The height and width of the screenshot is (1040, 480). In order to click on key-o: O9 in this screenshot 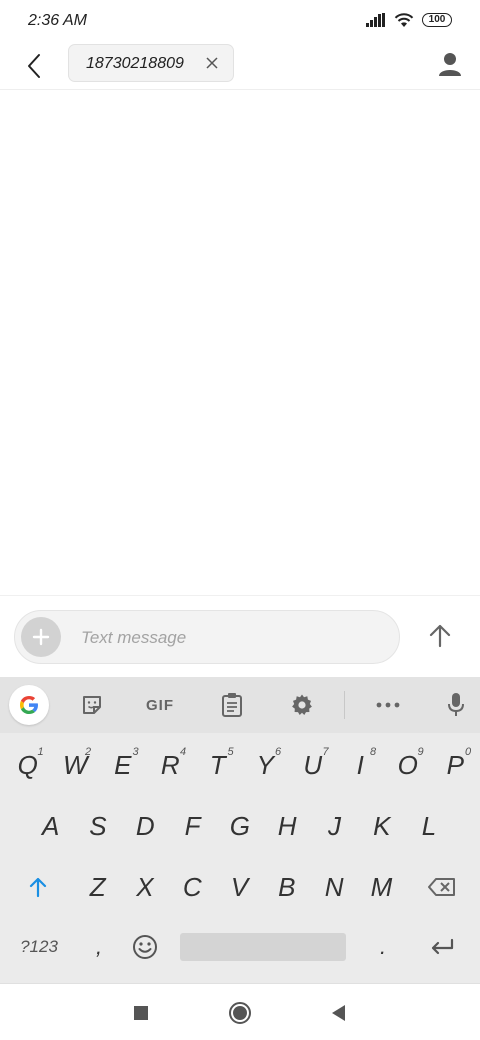, I will do `click(408, 765)`.